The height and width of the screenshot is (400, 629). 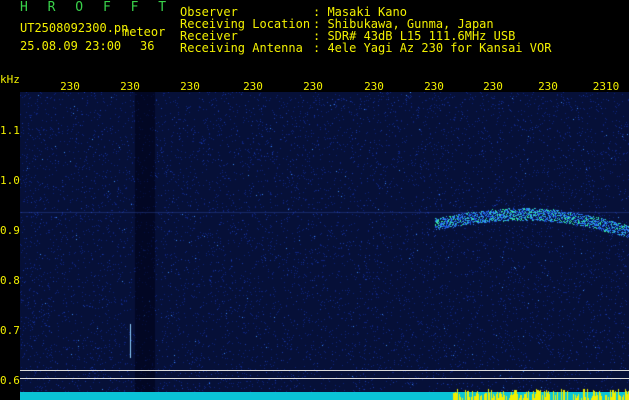 I want to click on meteor-count: 36, so click(x=147, y=46).